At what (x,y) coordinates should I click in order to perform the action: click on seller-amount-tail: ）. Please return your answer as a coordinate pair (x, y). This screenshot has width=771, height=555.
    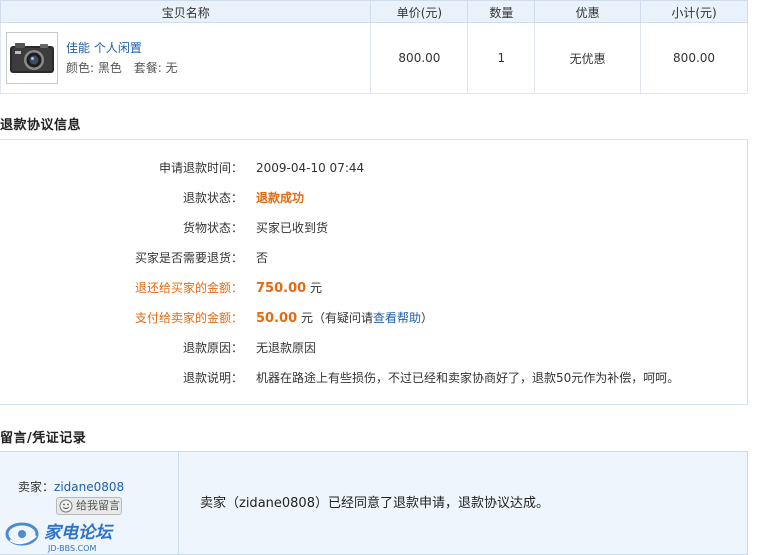
    Looking at the image, I should click on (426, 318).